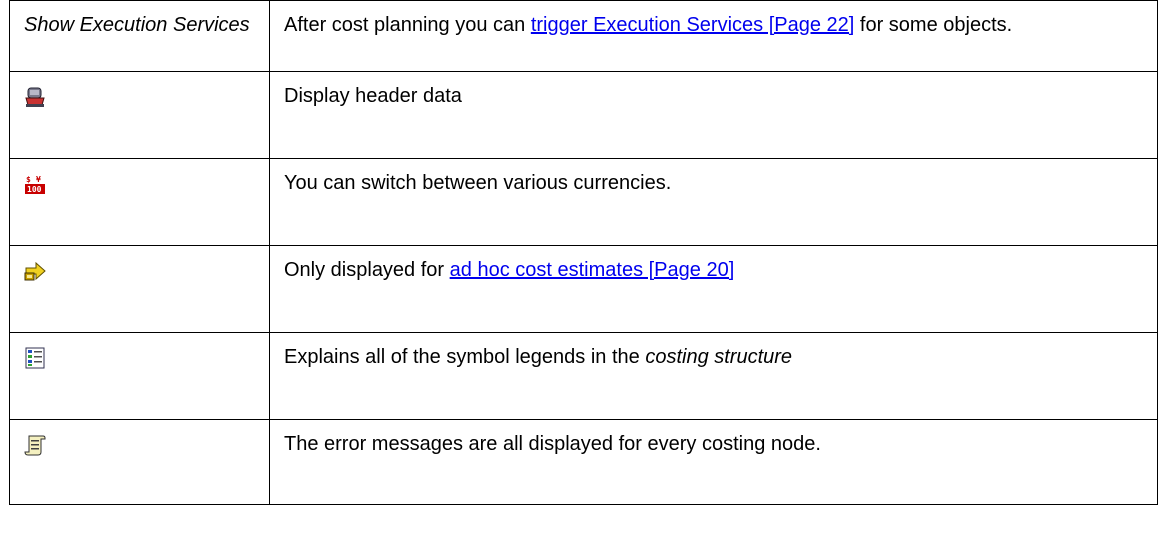 The height and width of the screenshot is (556, 1171). What do you see at coordinates (719, 357) in the screenshot?
I see `costing-structure-term: costing structure` at bounding box center [719, 357].